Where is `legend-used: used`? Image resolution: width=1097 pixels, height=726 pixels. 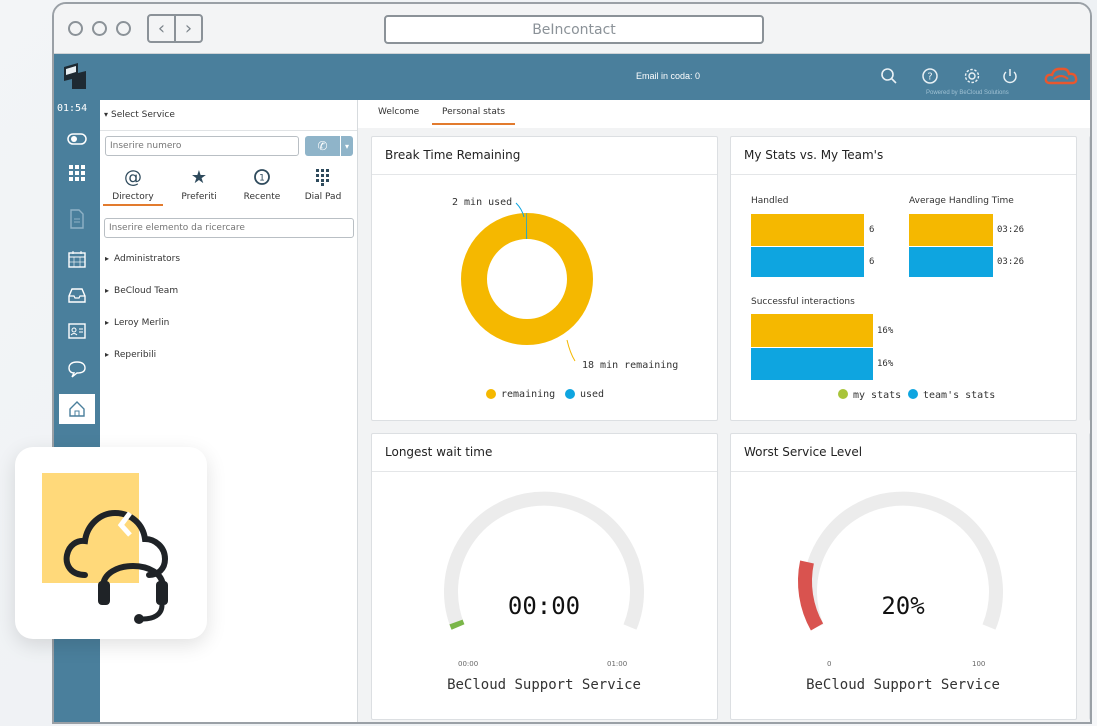
legend-used: used is located at coordinates (592, 394).